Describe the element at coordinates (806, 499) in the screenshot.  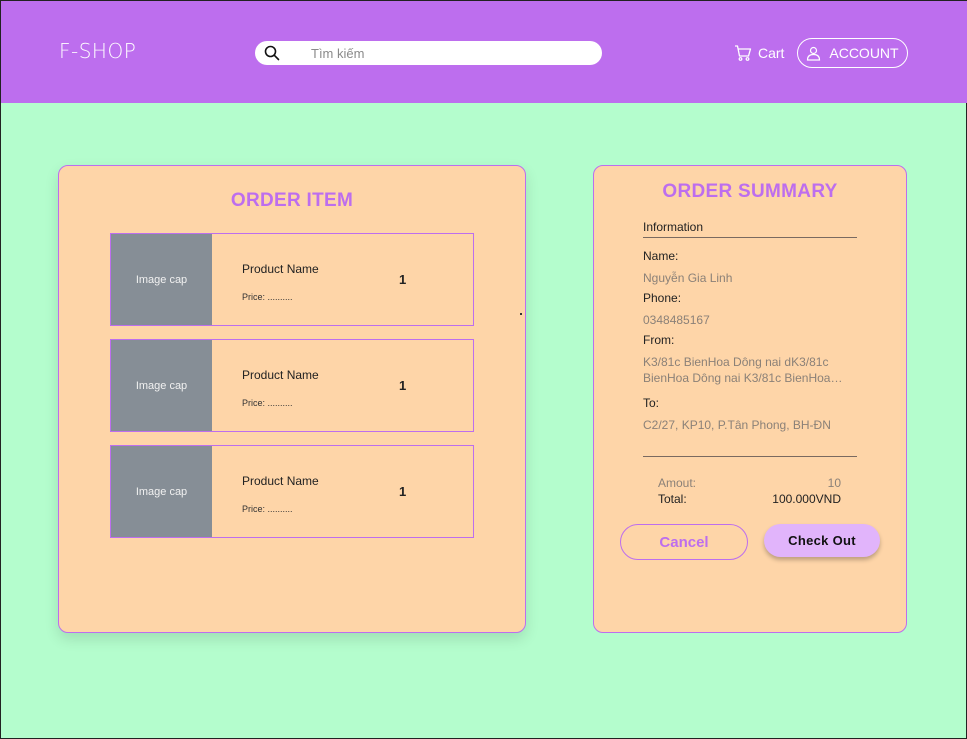
I see `total-value: 100.000VND` at that location.